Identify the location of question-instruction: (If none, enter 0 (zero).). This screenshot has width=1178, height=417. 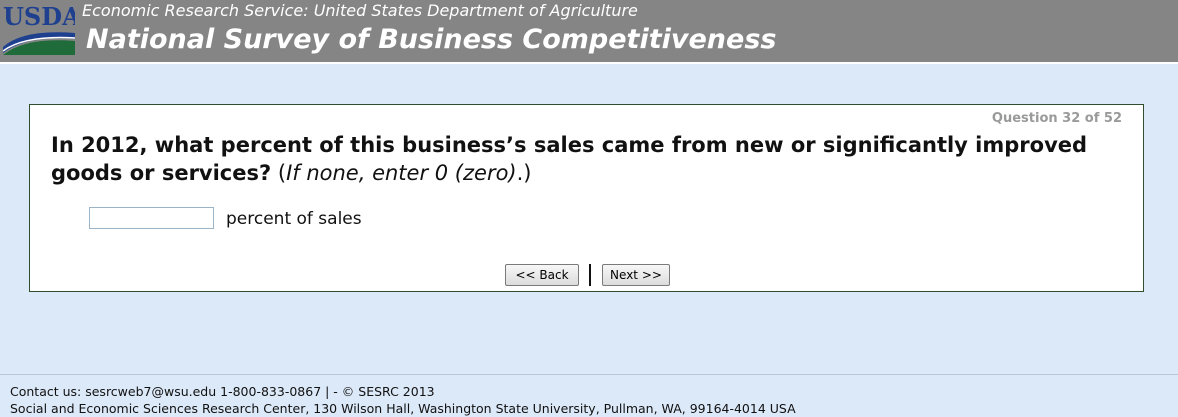
(405, 173).